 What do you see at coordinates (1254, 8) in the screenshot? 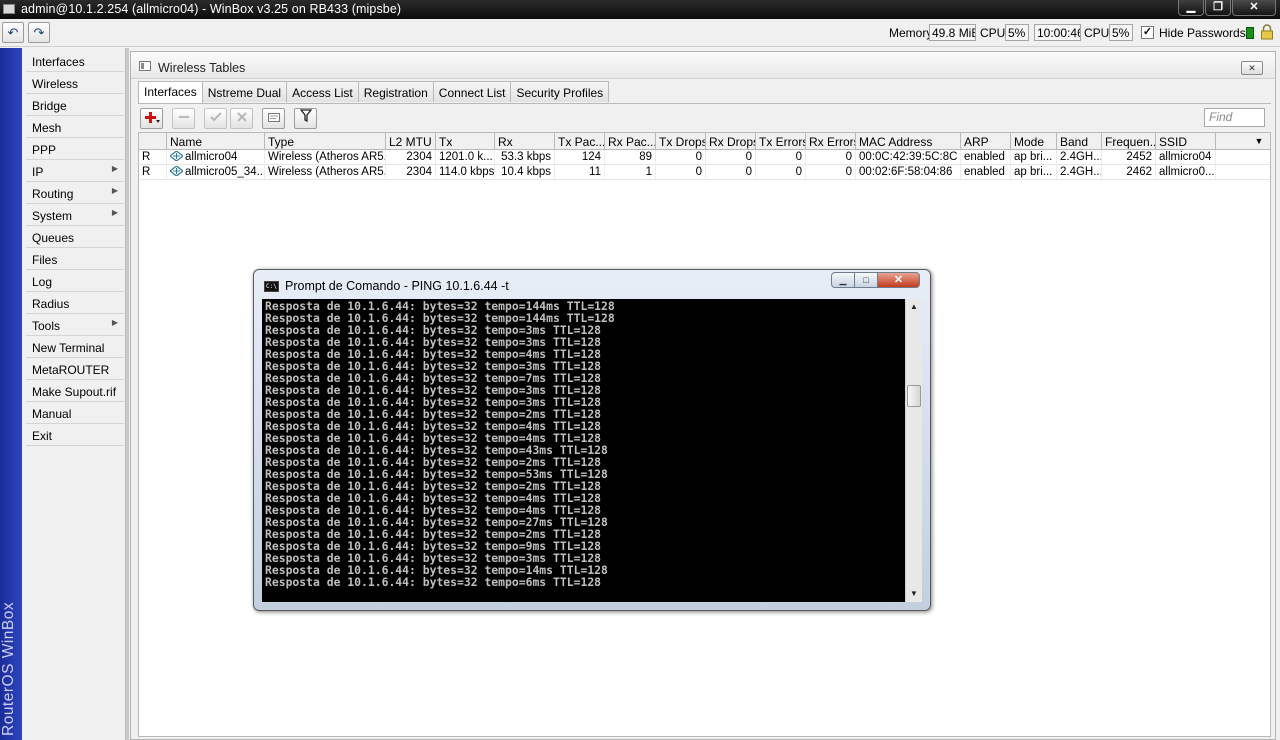
I see `close-button: ✕` at bounding box center [1254, 8].